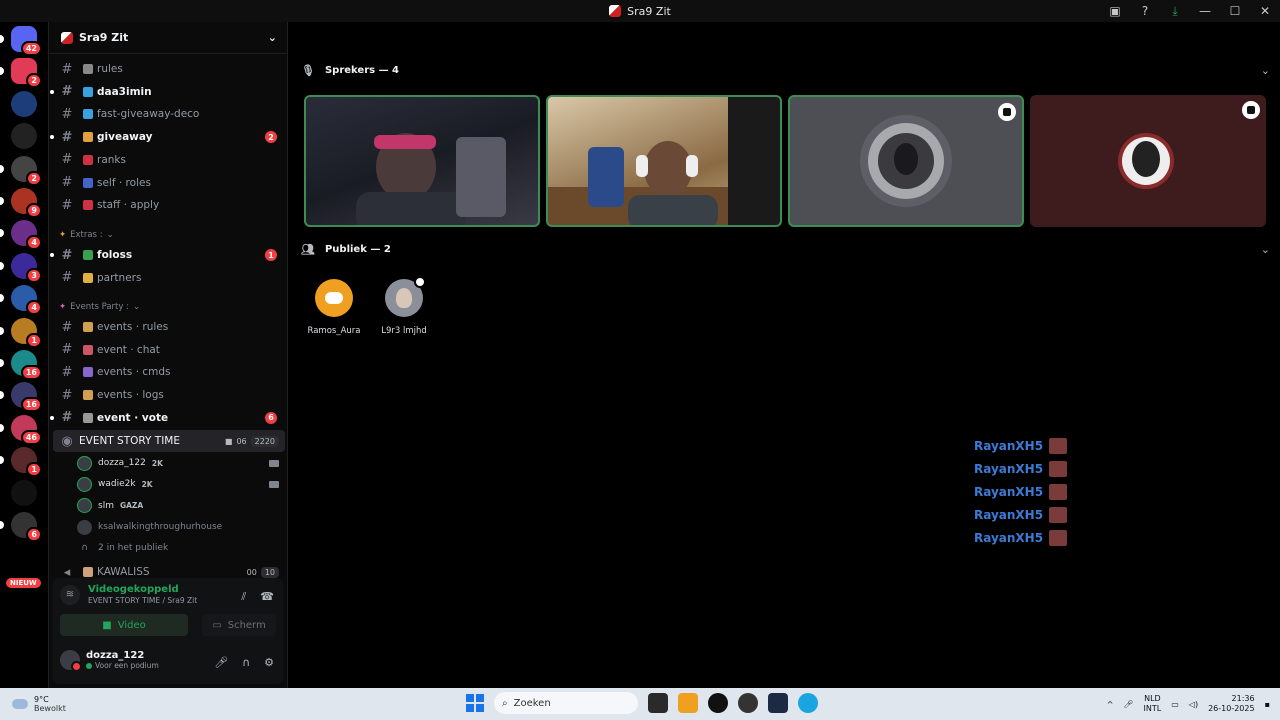 The height and width of the screenshot is (720, 1280). I want to click on guild-header: Sra9 Zit ⌄, so click(168, 38).